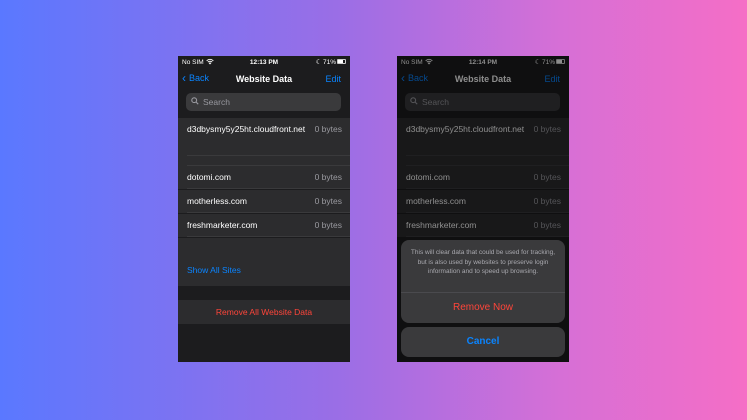 Image resolution: width=747 pixels, height=420 pixels. Describe the element at coordinates (318, 62) in the screenshot. I see `moon-icon: ☾` at that location.